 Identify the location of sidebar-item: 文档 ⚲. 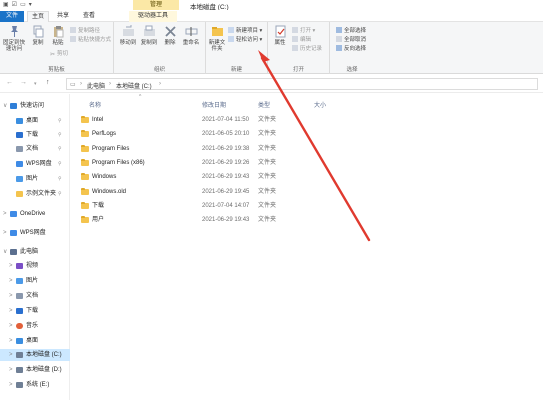
(35, 149).